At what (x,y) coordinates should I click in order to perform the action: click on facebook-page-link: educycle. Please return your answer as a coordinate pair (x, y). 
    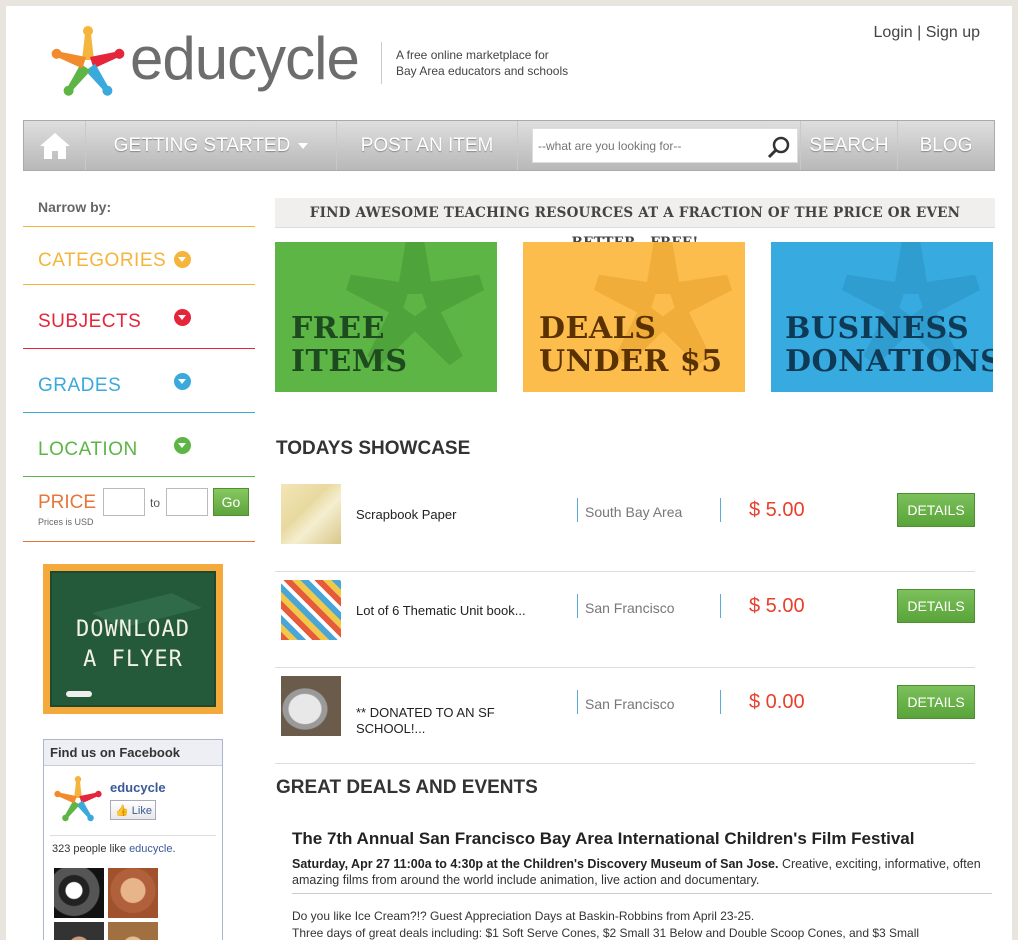
    Looking at the image, I should click on (150, 849).